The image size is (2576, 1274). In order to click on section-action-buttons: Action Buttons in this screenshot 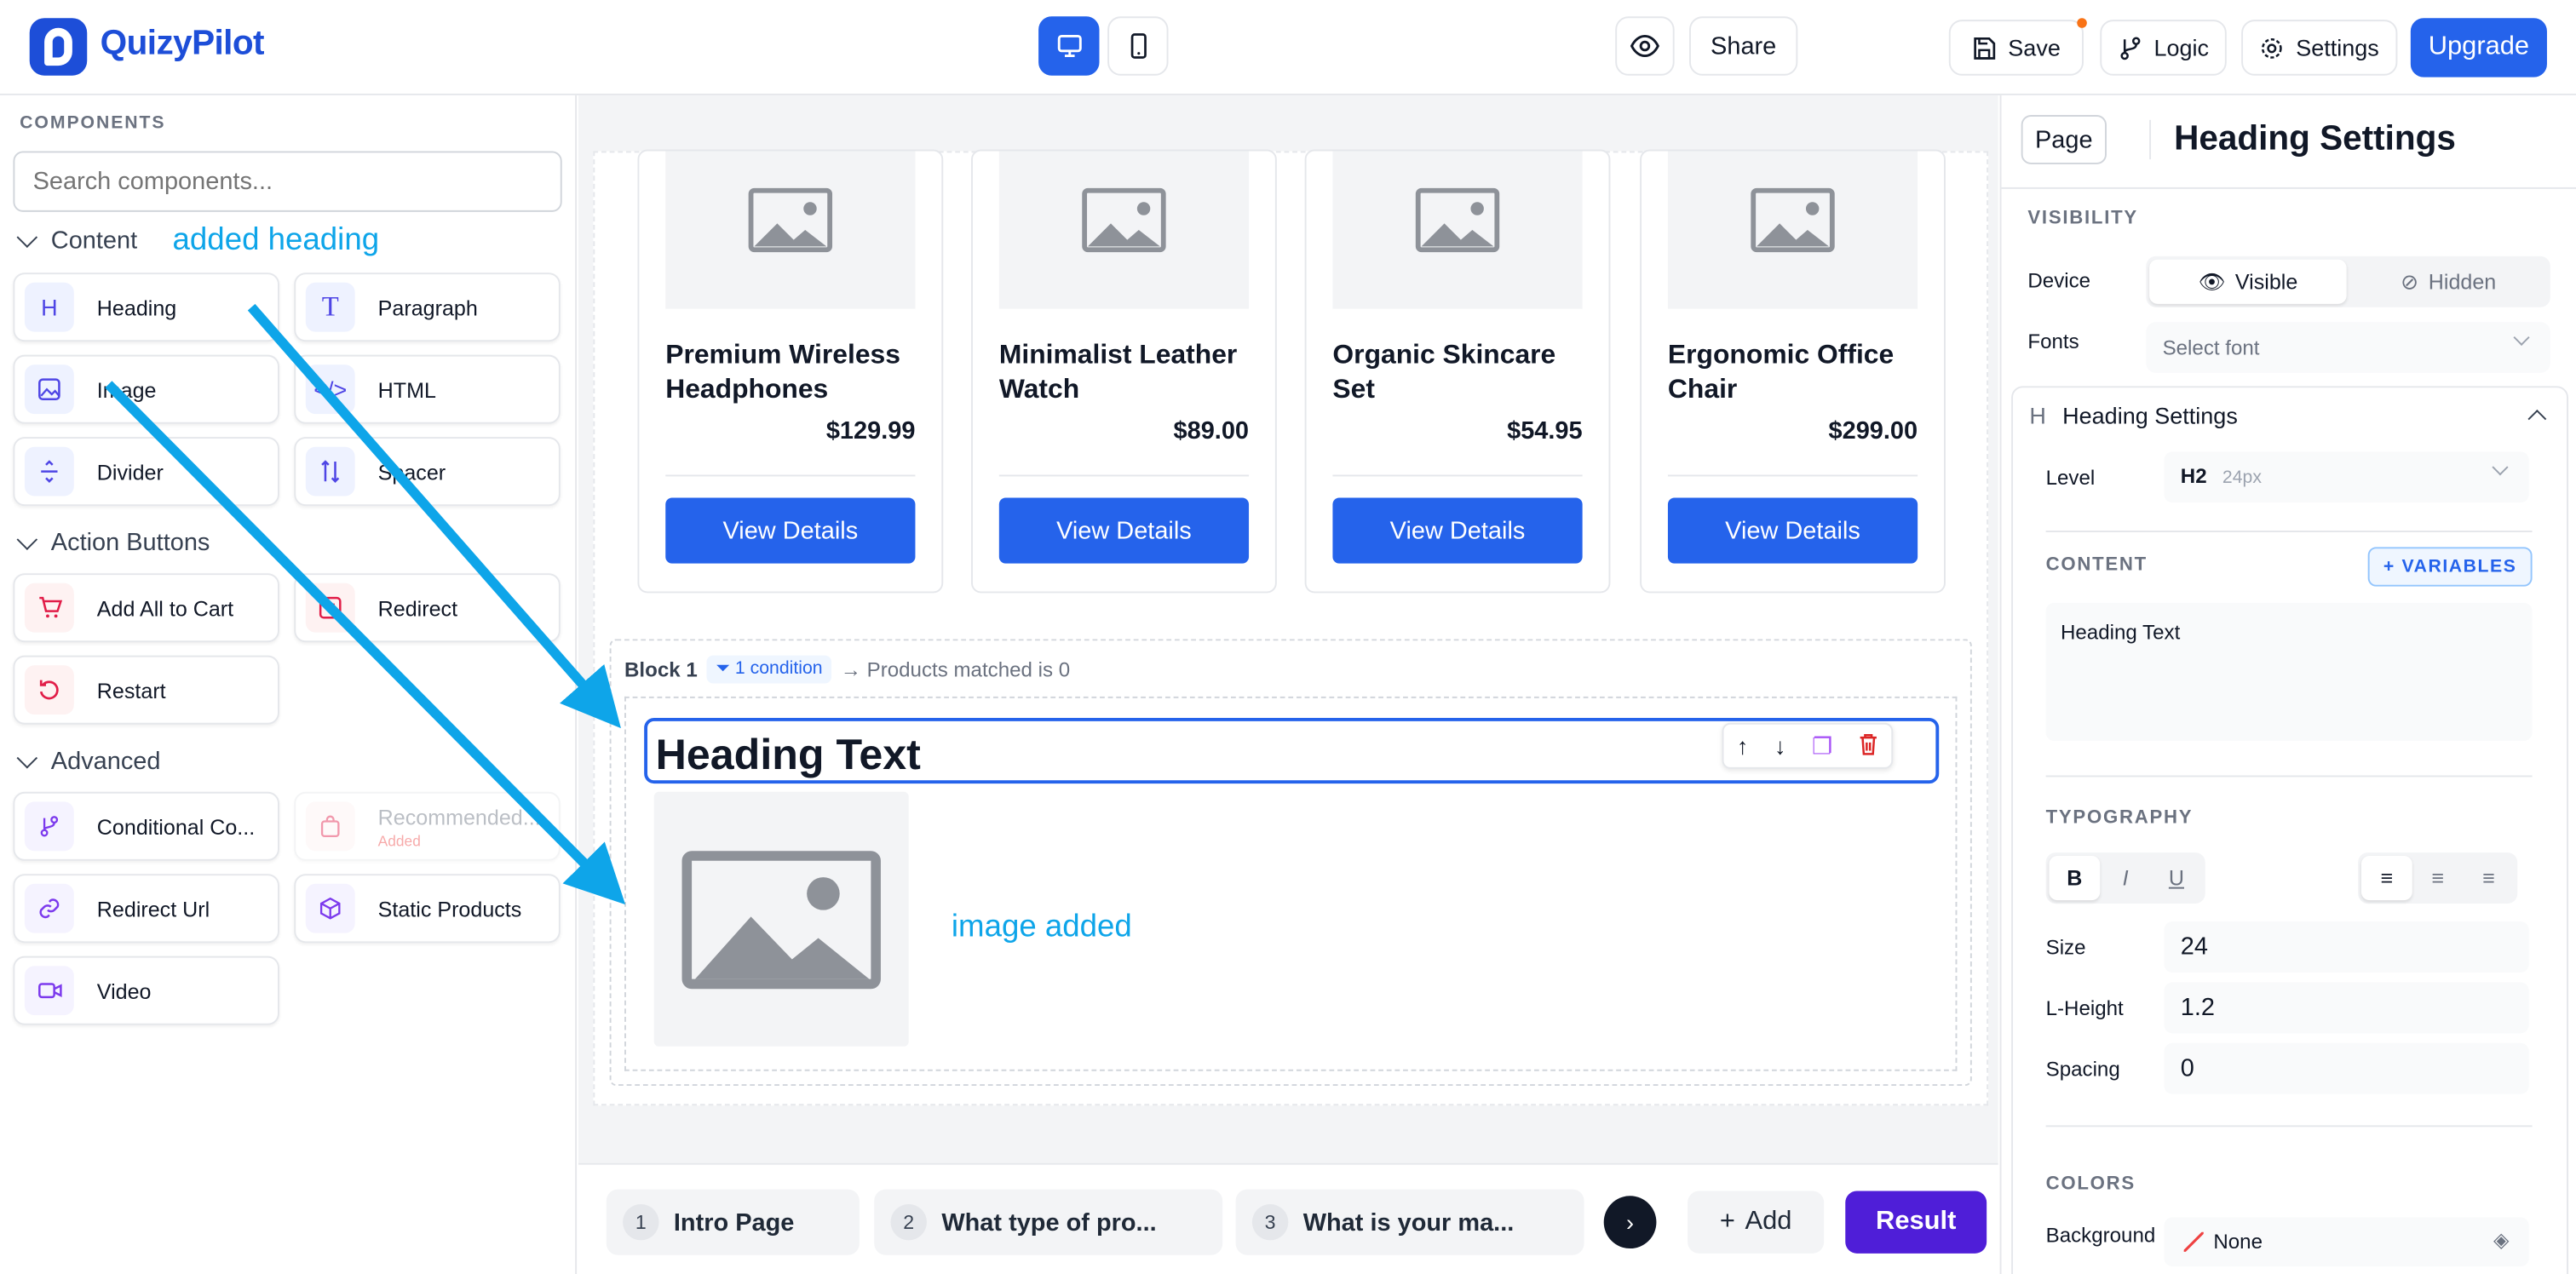, I will do `click(113, 542)`.